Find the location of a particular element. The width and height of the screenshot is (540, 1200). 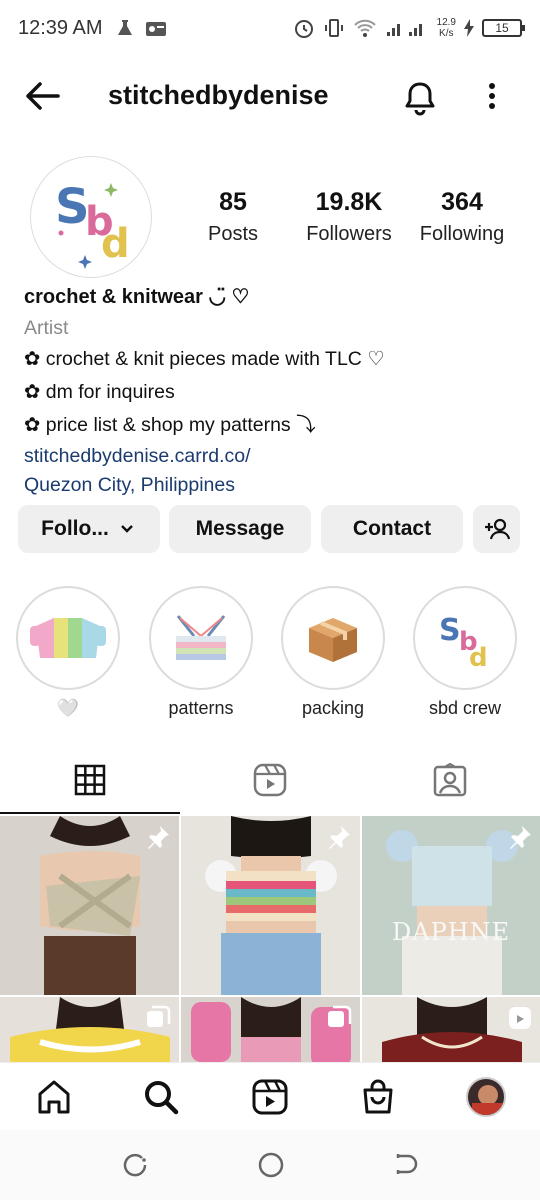

package-icon is located at coordinates (333, 640).